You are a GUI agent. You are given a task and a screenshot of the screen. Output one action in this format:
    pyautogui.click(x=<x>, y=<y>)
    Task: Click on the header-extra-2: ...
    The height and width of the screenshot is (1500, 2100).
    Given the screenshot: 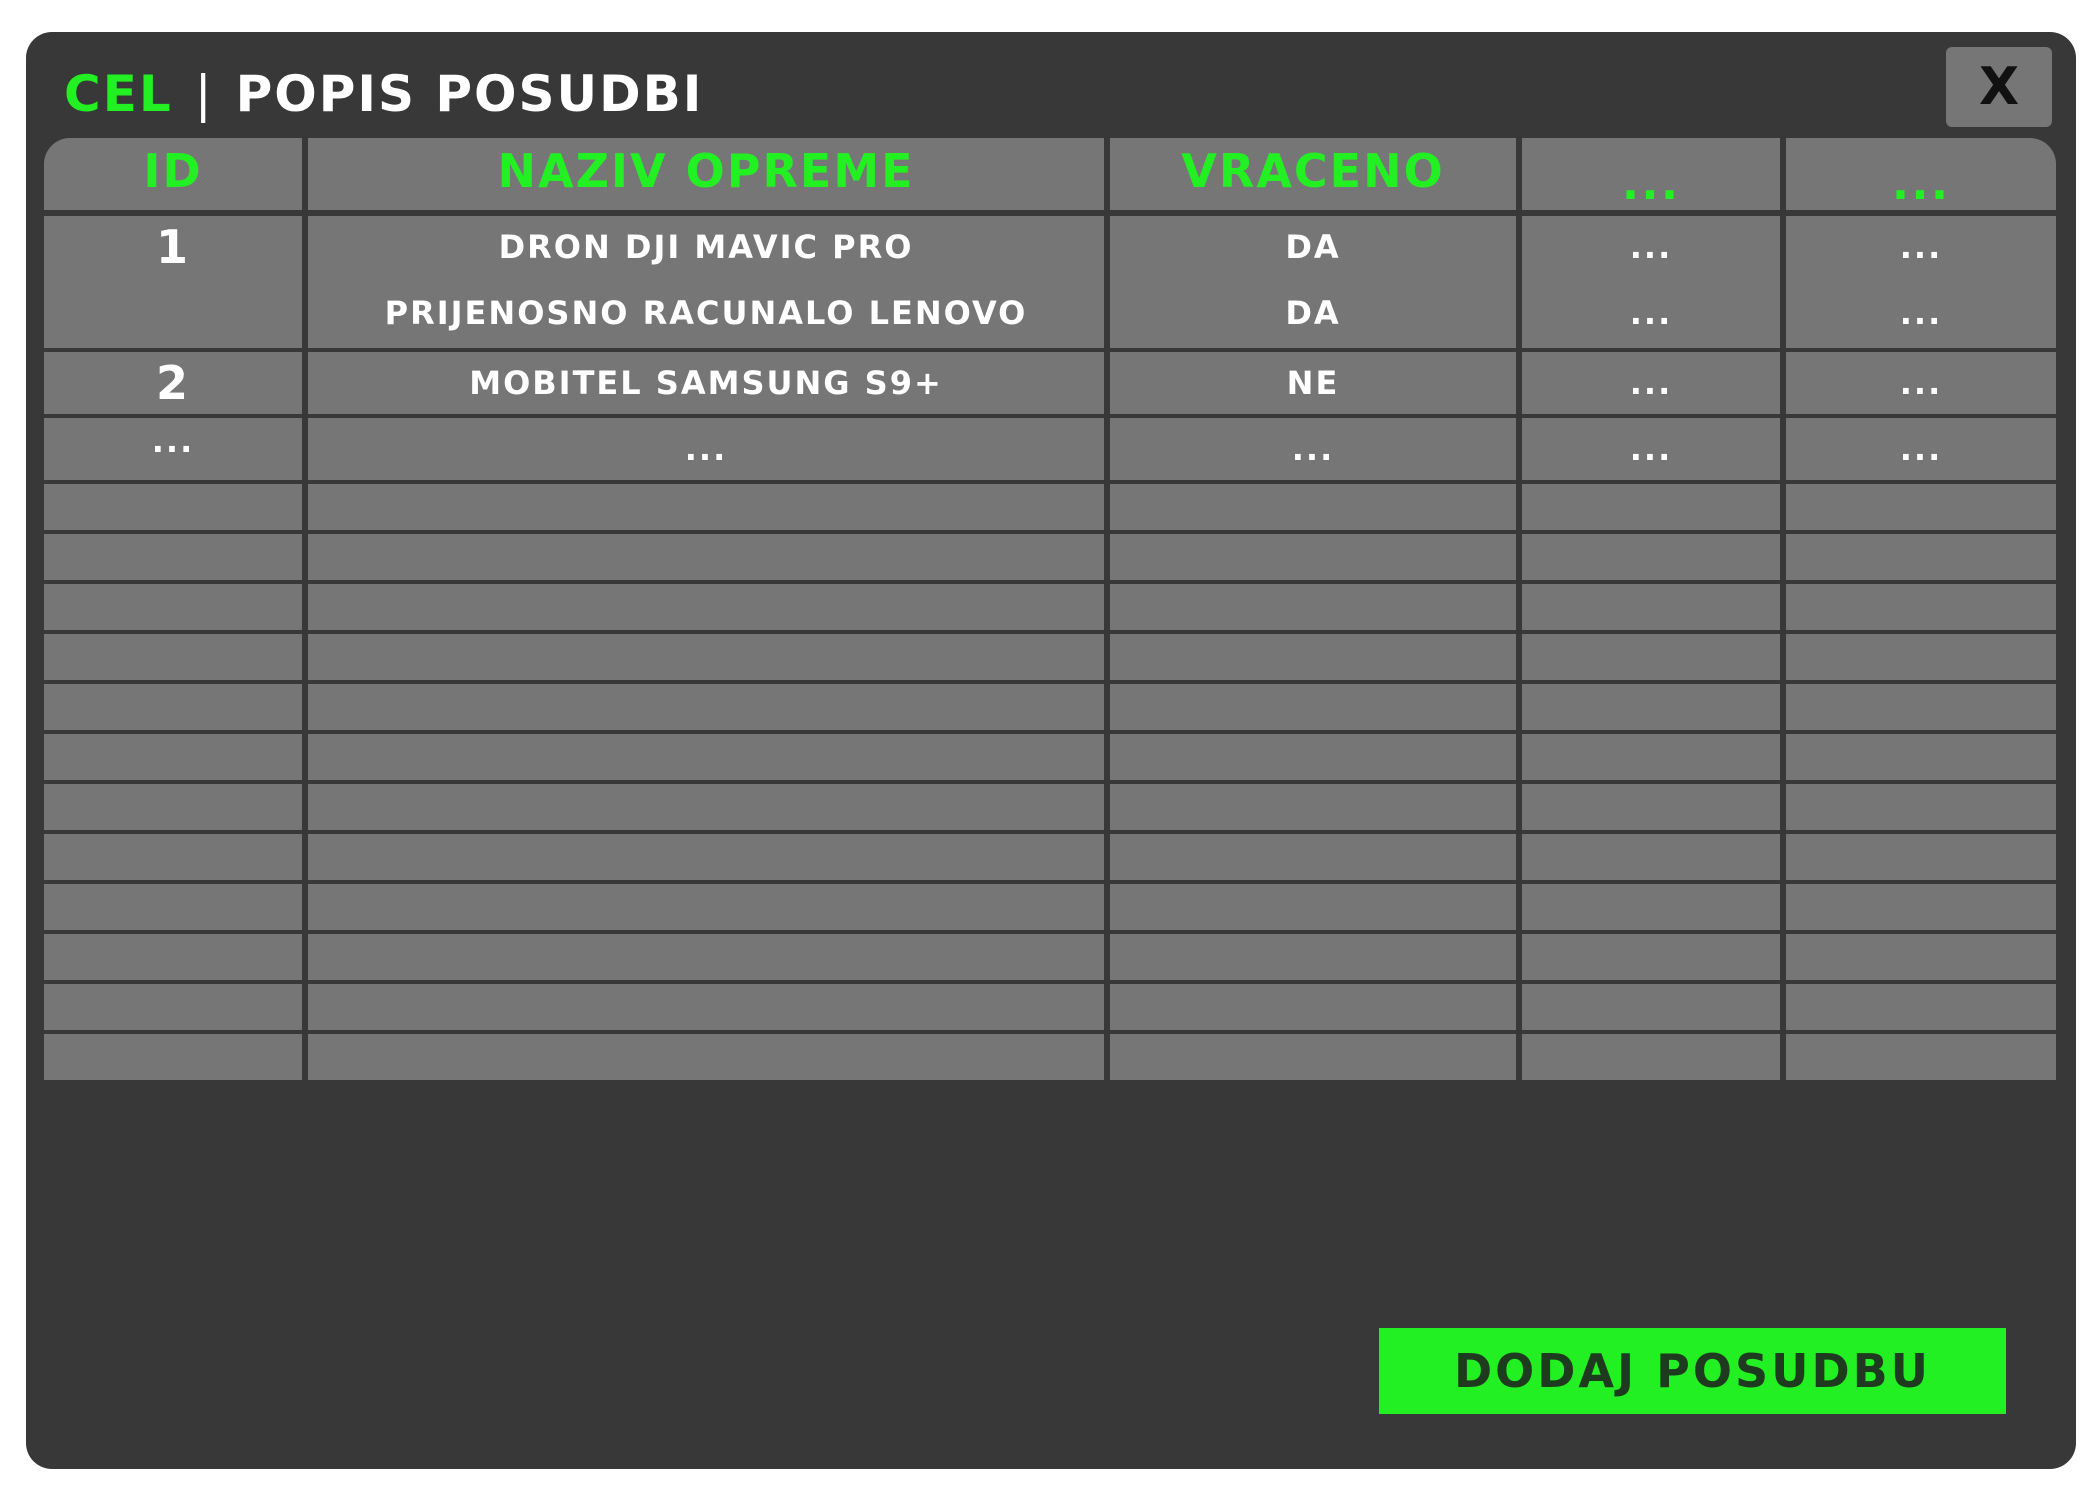 What is the action you would take?
    pyautogui.click(x=1921, y=174)
    